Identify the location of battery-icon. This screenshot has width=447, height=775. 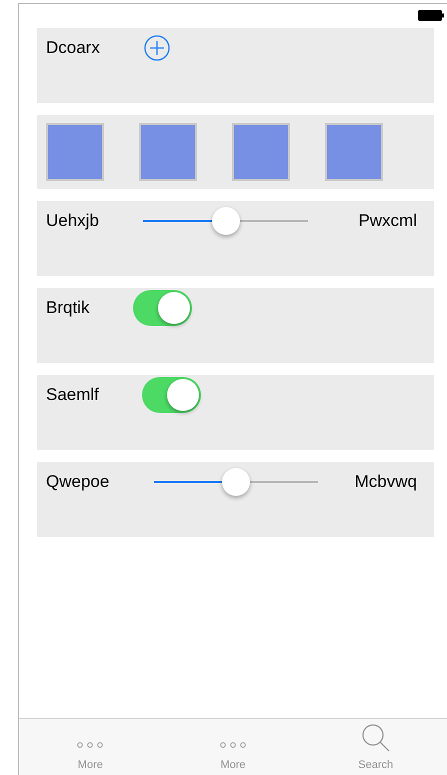
(431, 15).